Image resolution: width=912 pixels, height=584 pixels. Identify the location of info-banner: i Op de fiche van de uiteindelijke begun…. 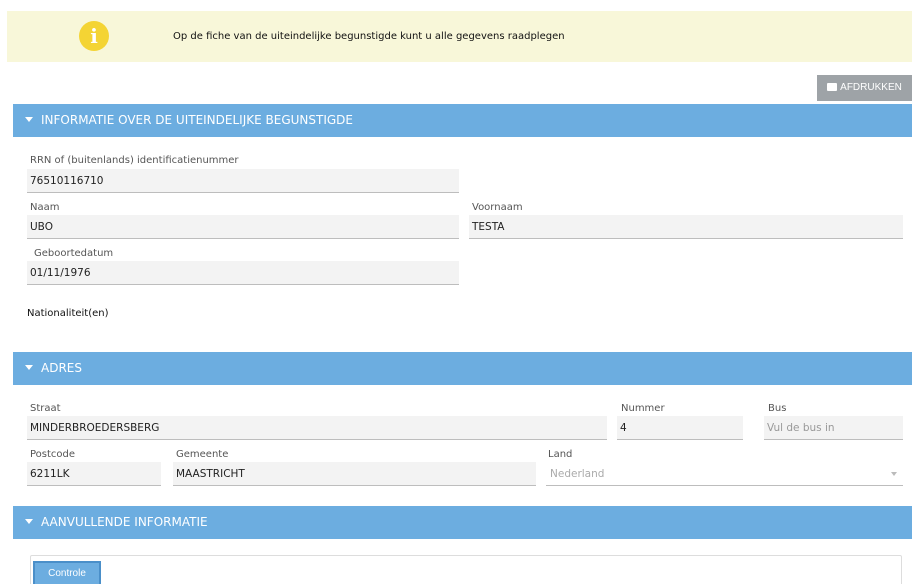
(459, 36).